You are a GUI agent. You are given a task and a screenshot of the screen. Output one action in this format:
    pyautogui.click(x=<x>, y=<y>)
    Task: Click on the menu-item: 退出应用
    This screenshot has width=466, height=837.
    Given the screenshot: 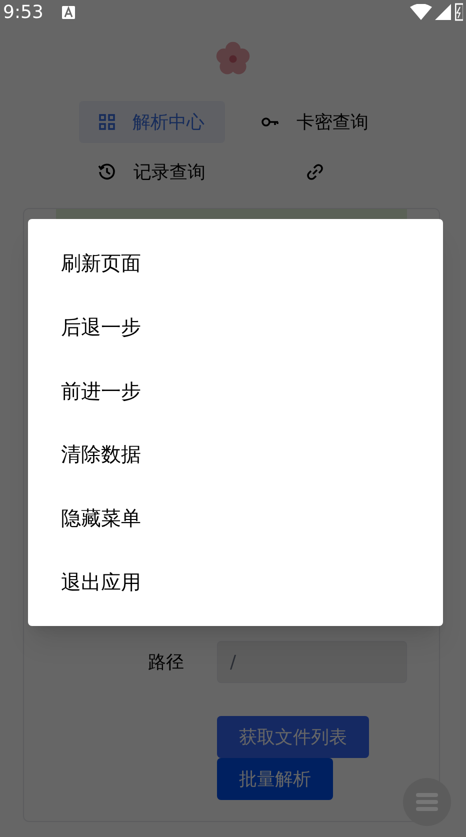 What is the action you would take?
    pyautogui.click(x=235, y=582)
    